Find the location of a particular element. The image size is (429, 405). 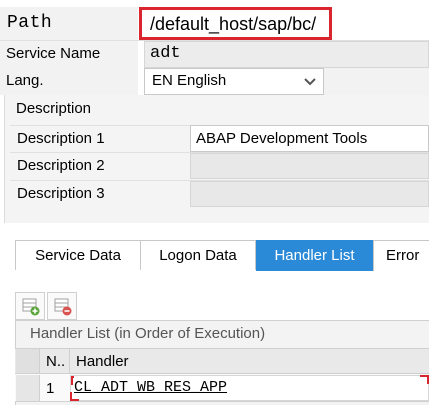

insert-row-button is located at coordinates (30, 306).